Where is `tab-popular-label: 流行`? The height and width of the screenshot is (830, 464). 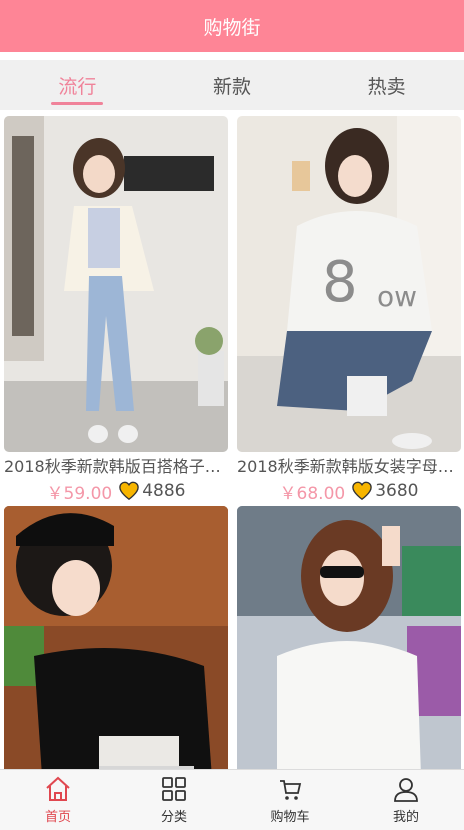 tab-popular-label: 流行 is located at coordinates (77, 86).